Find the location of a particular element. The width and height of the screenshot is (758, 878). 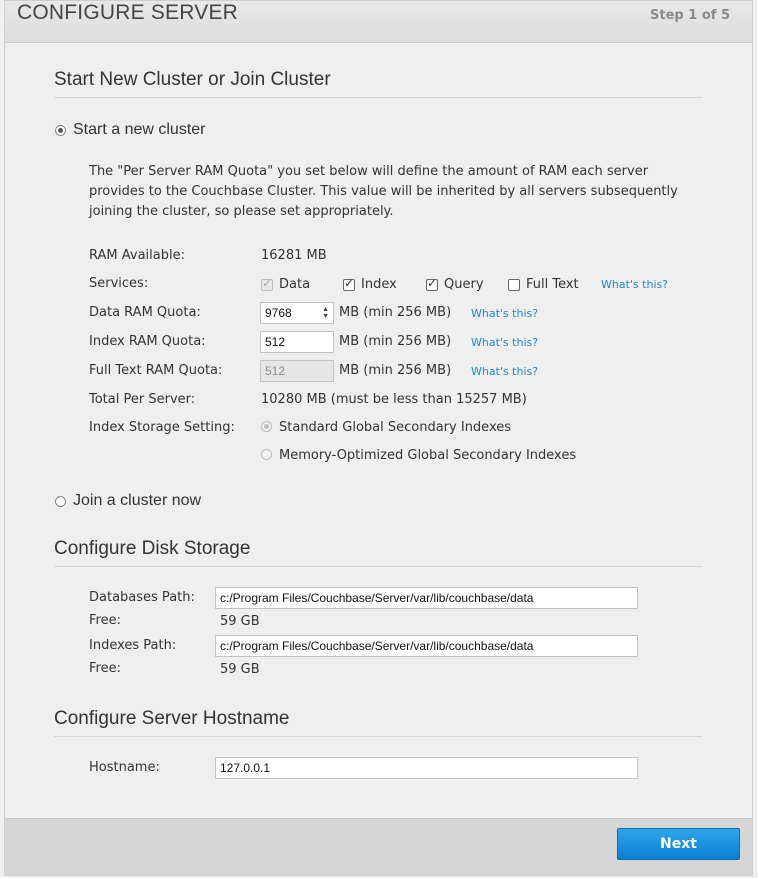

hostname-input: 127.0.0.1 is located at coordinates (426, 768).